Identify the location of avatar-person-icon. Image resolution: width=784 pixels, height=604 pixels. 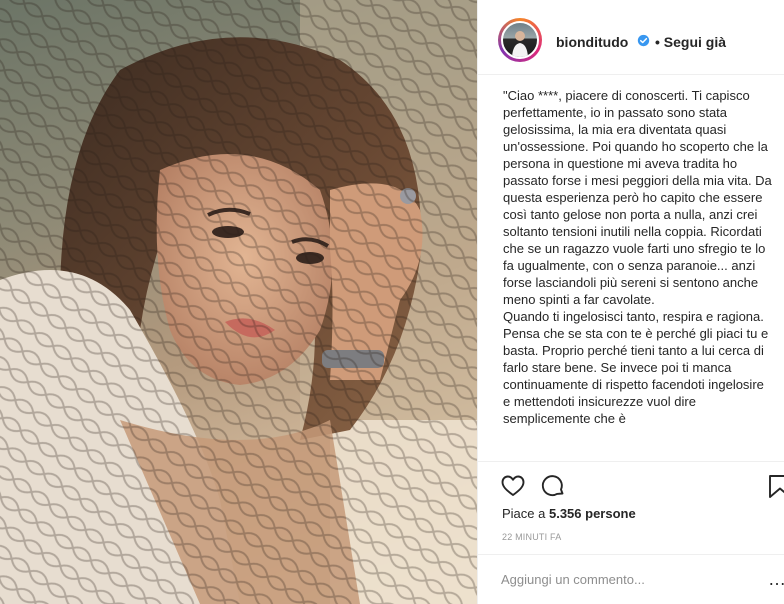
(520, 44).